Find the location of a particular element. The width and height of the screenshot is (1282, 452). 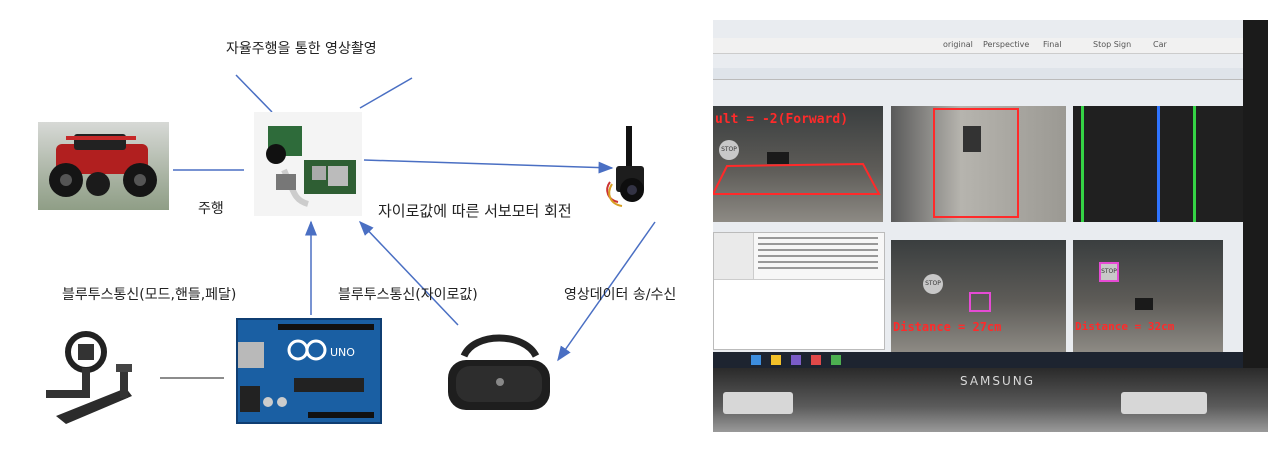

distance-left-text: Distance = 27cm is located at coordinates (947, 327).